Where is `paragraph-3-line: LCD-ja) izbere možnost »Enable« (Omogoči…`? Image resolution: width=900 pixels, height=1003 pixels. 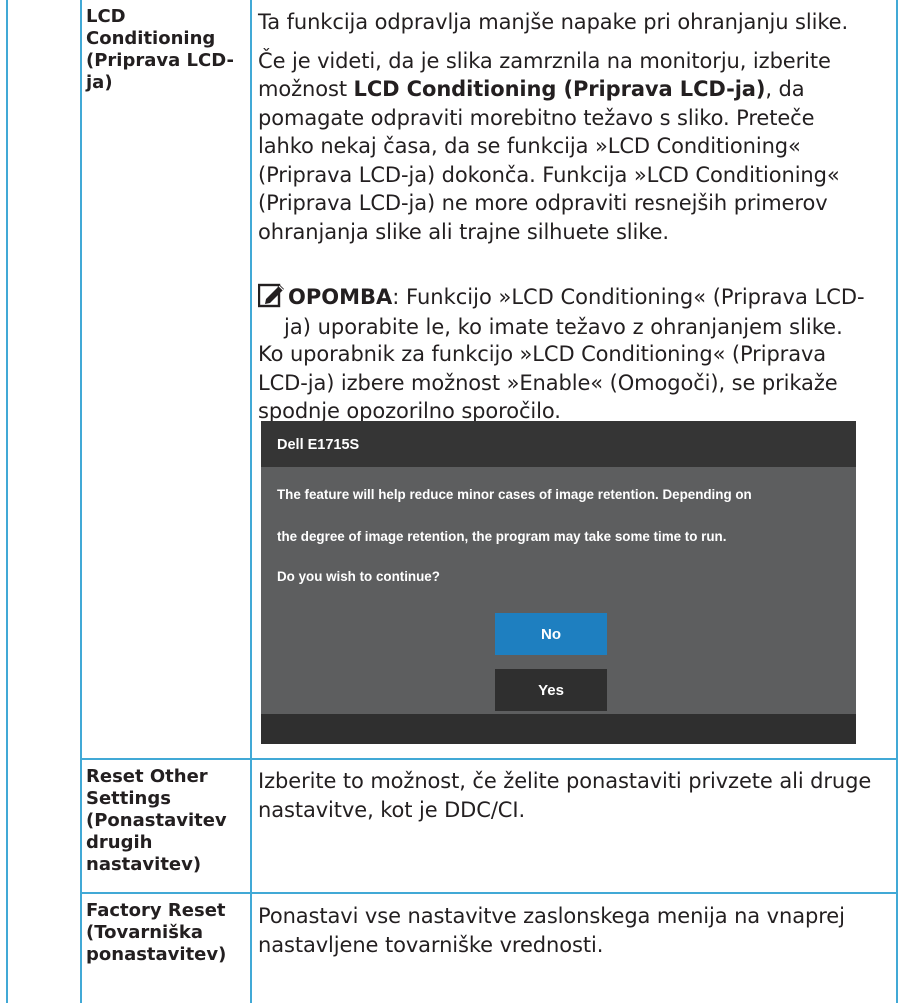
paragraph-3-line: LCD-ja) izbere možnost »Enable« (Omogoči… is located at coordinates (548, 382).